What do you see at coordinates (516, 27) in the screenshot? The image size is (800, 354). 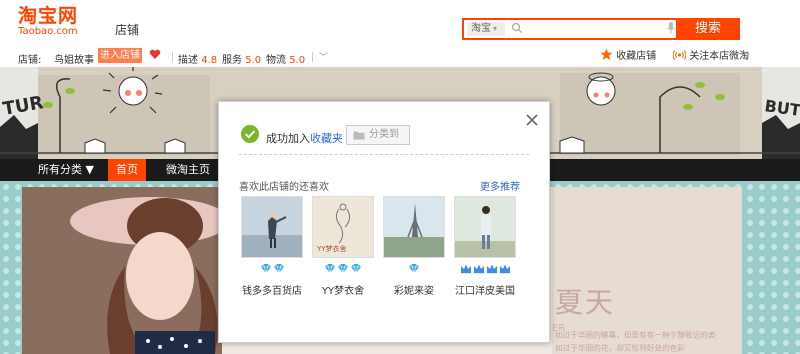 I see `search-icon` at bounding box center [516, 27].